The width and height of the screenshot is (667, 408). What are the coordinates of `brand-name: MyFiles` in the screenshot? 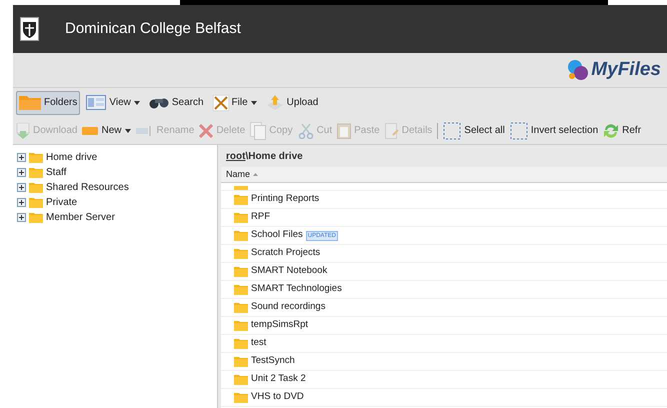 It's located at (626, 70).